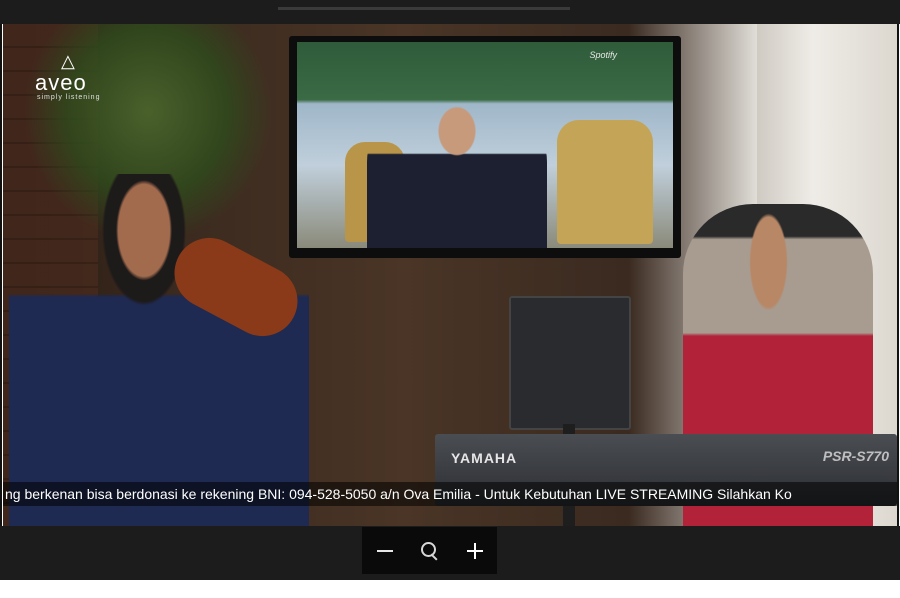 This screenshot has width=900, height=598. Describe the element at coordinates (1, 275) in the screenshot. I see `video-left-border` at that location.